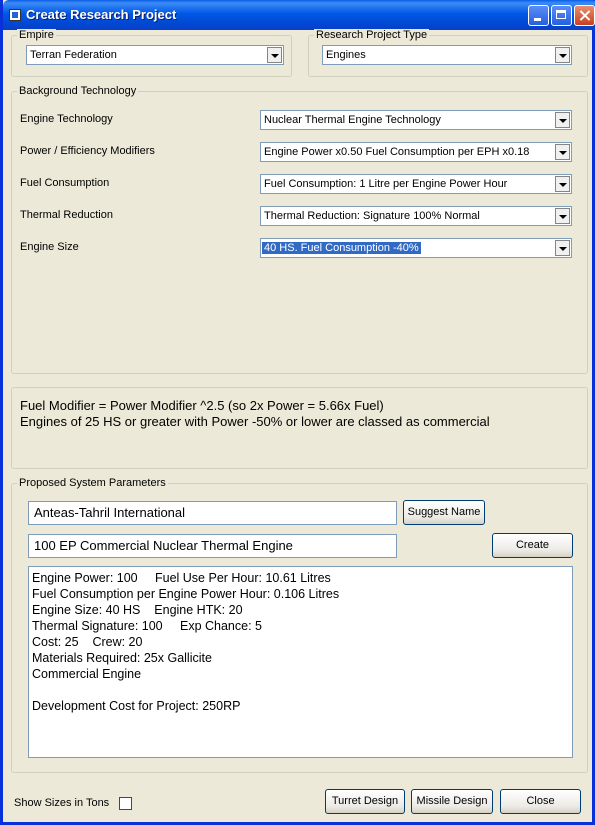 The image size is (595, 825). I want to click on minimize-icon, so click(538, 15).